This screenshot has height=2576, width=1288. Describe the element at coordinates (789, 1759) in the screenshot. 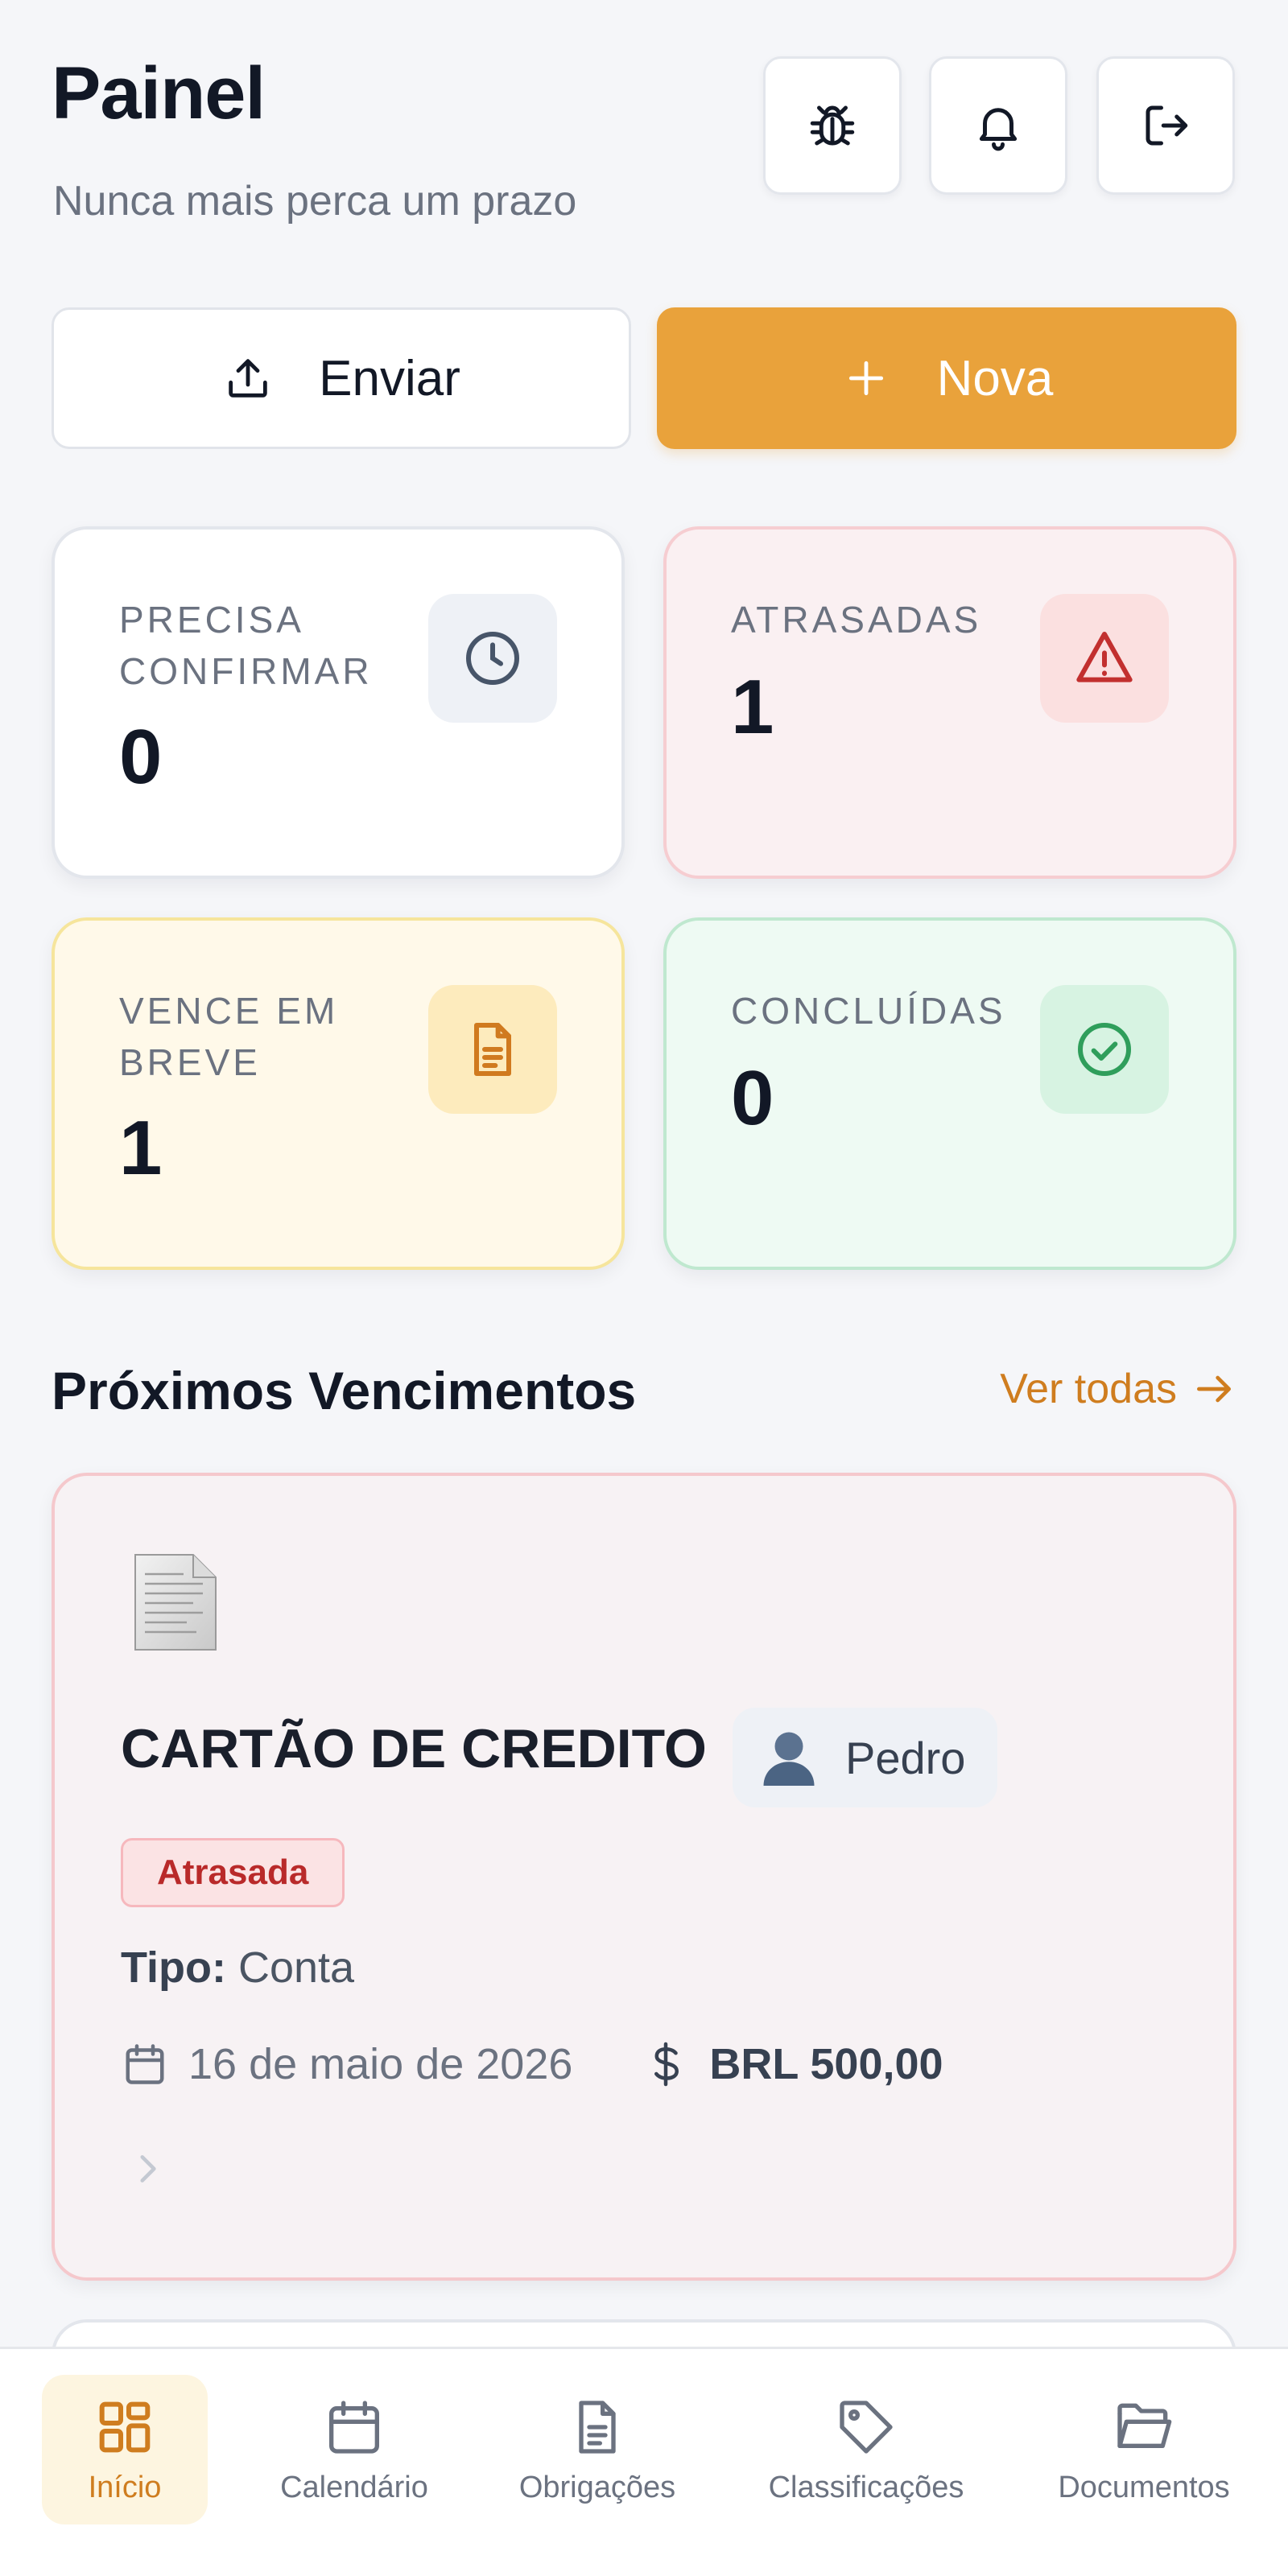

I see `person-icon` at that location.